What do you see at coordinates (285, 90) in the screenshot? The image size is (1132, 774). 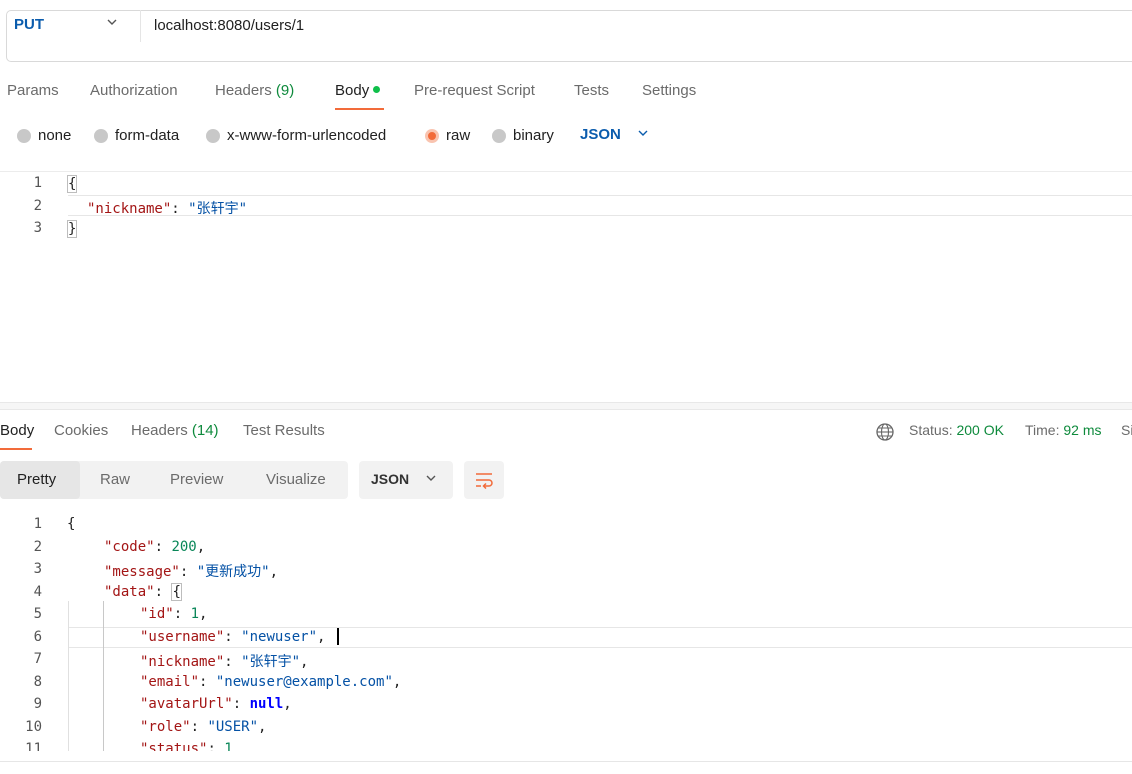 I see `headers-count-badge: (9)` at bounding box center [285, 90].